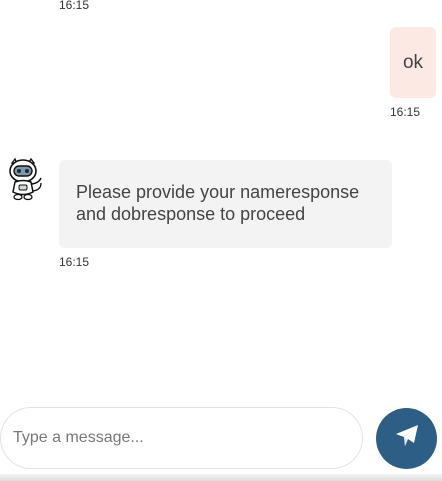  I want to click on paper-plane-icon, so click(407, 438).